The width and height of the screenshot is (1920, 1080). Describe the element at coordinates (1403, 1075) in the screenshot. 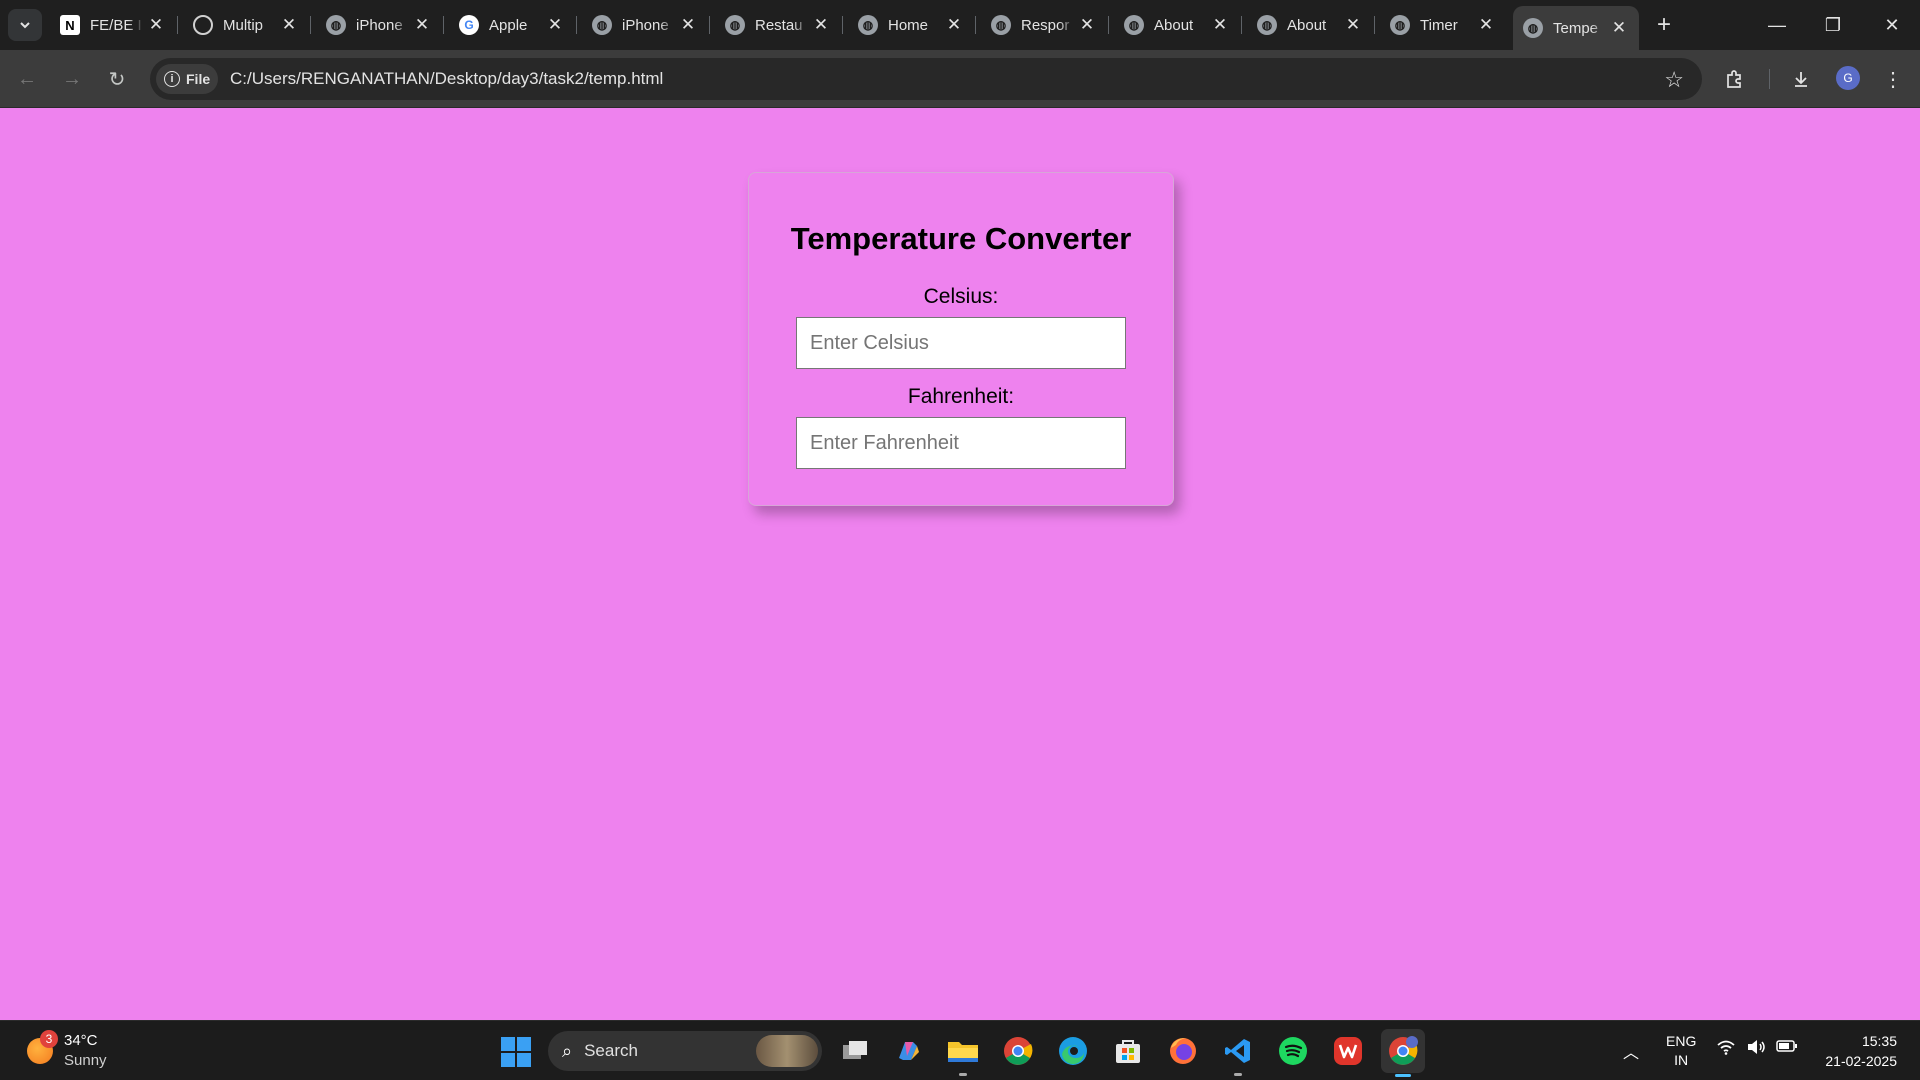

I see `active-indicator` at that location.